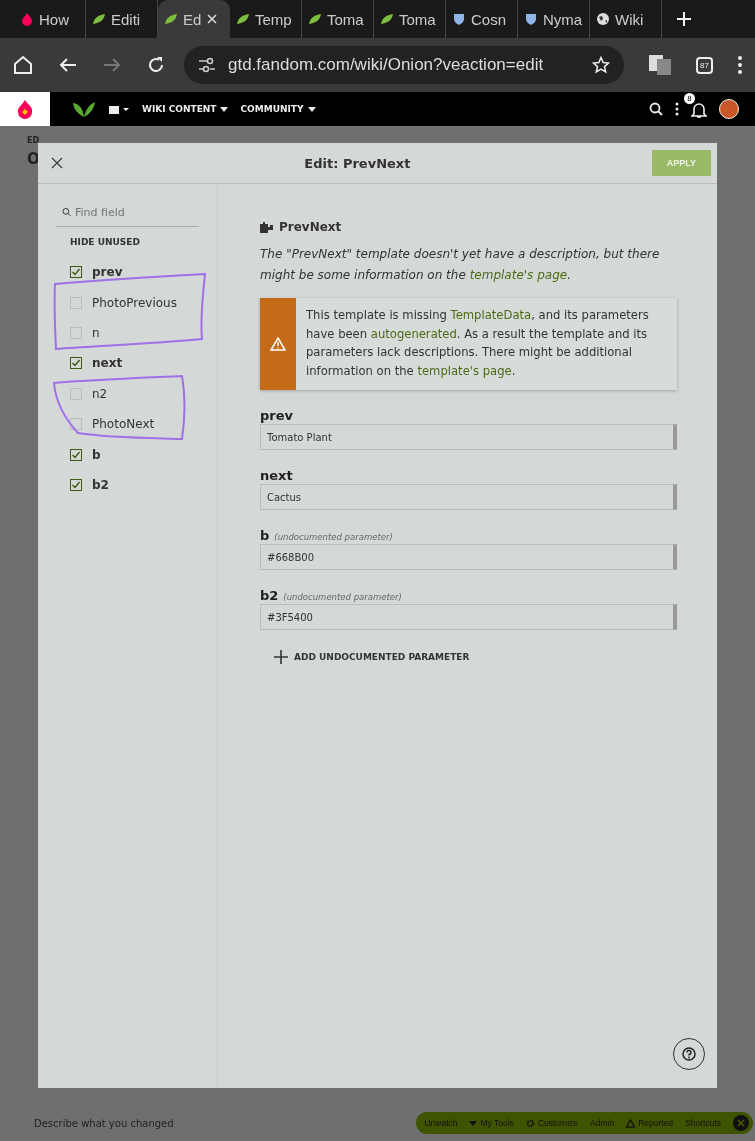 The image size is (755, 1141). Describe the element at coordinates (134, 242) in the screenshot. I see `hide-unused-button: HIDE UNUSED` at that location.